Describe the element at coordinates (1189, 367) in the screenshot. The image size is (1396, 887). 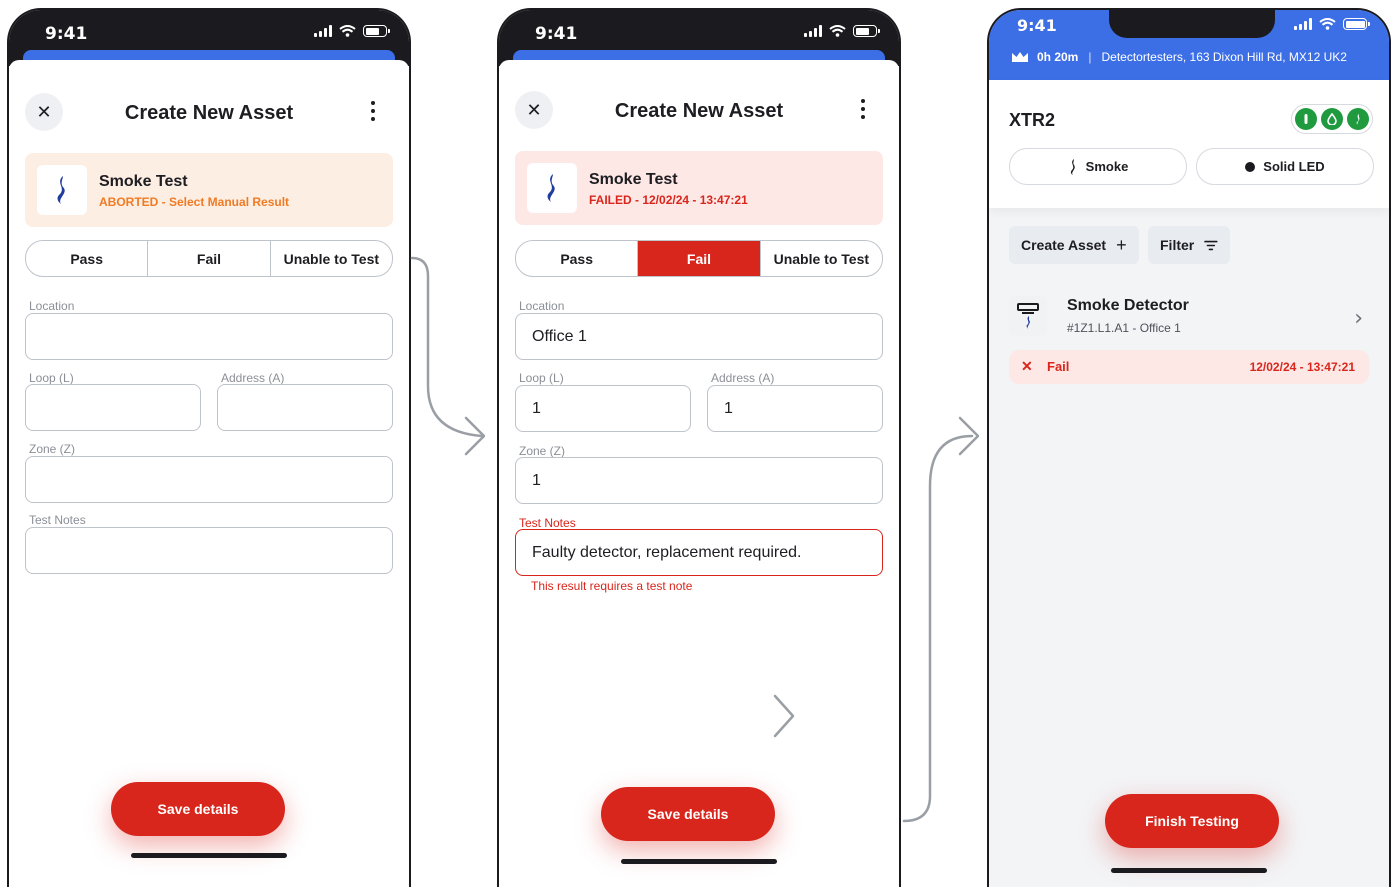
I see `result-badge: ✕ Fail 12/02/24 - 13:47:21` at that location.